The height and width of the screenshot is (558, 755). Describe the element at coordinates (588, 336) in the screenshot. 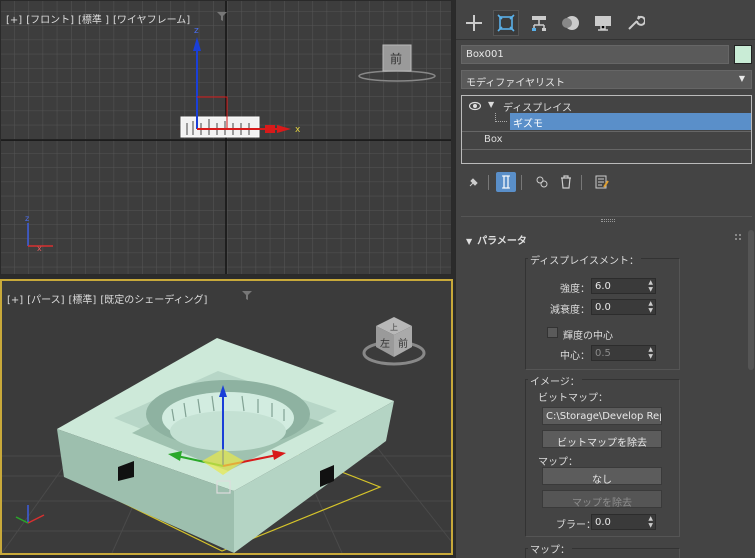

I see `luminance-center-label: 輝度の中心` at that location.